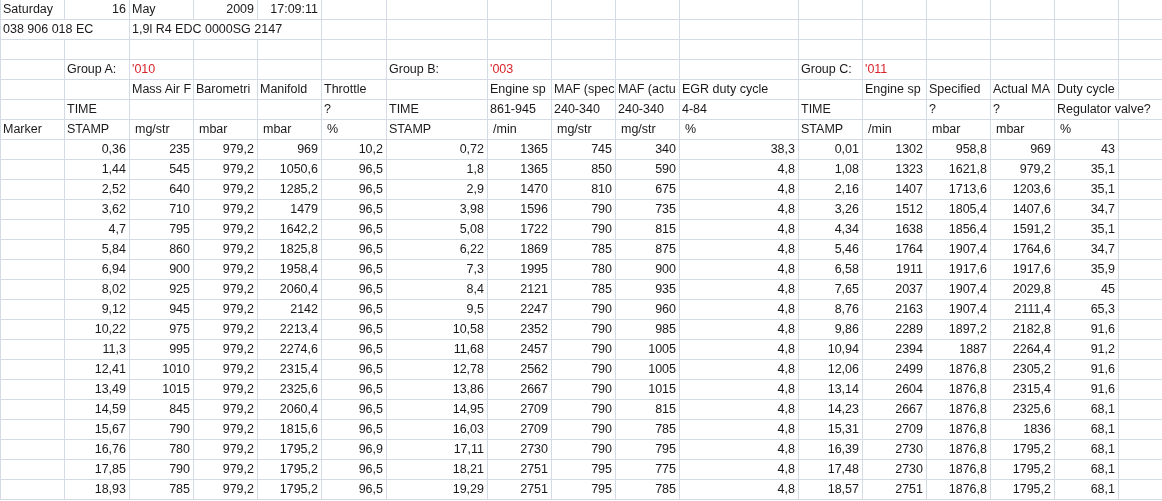 Image resolution: width=1162 pixels, height=501 pixels. What do you see at coordinates (959, 350) in the screenshot?
I see `table-cell: 1887` at bounding box center [959, 350].